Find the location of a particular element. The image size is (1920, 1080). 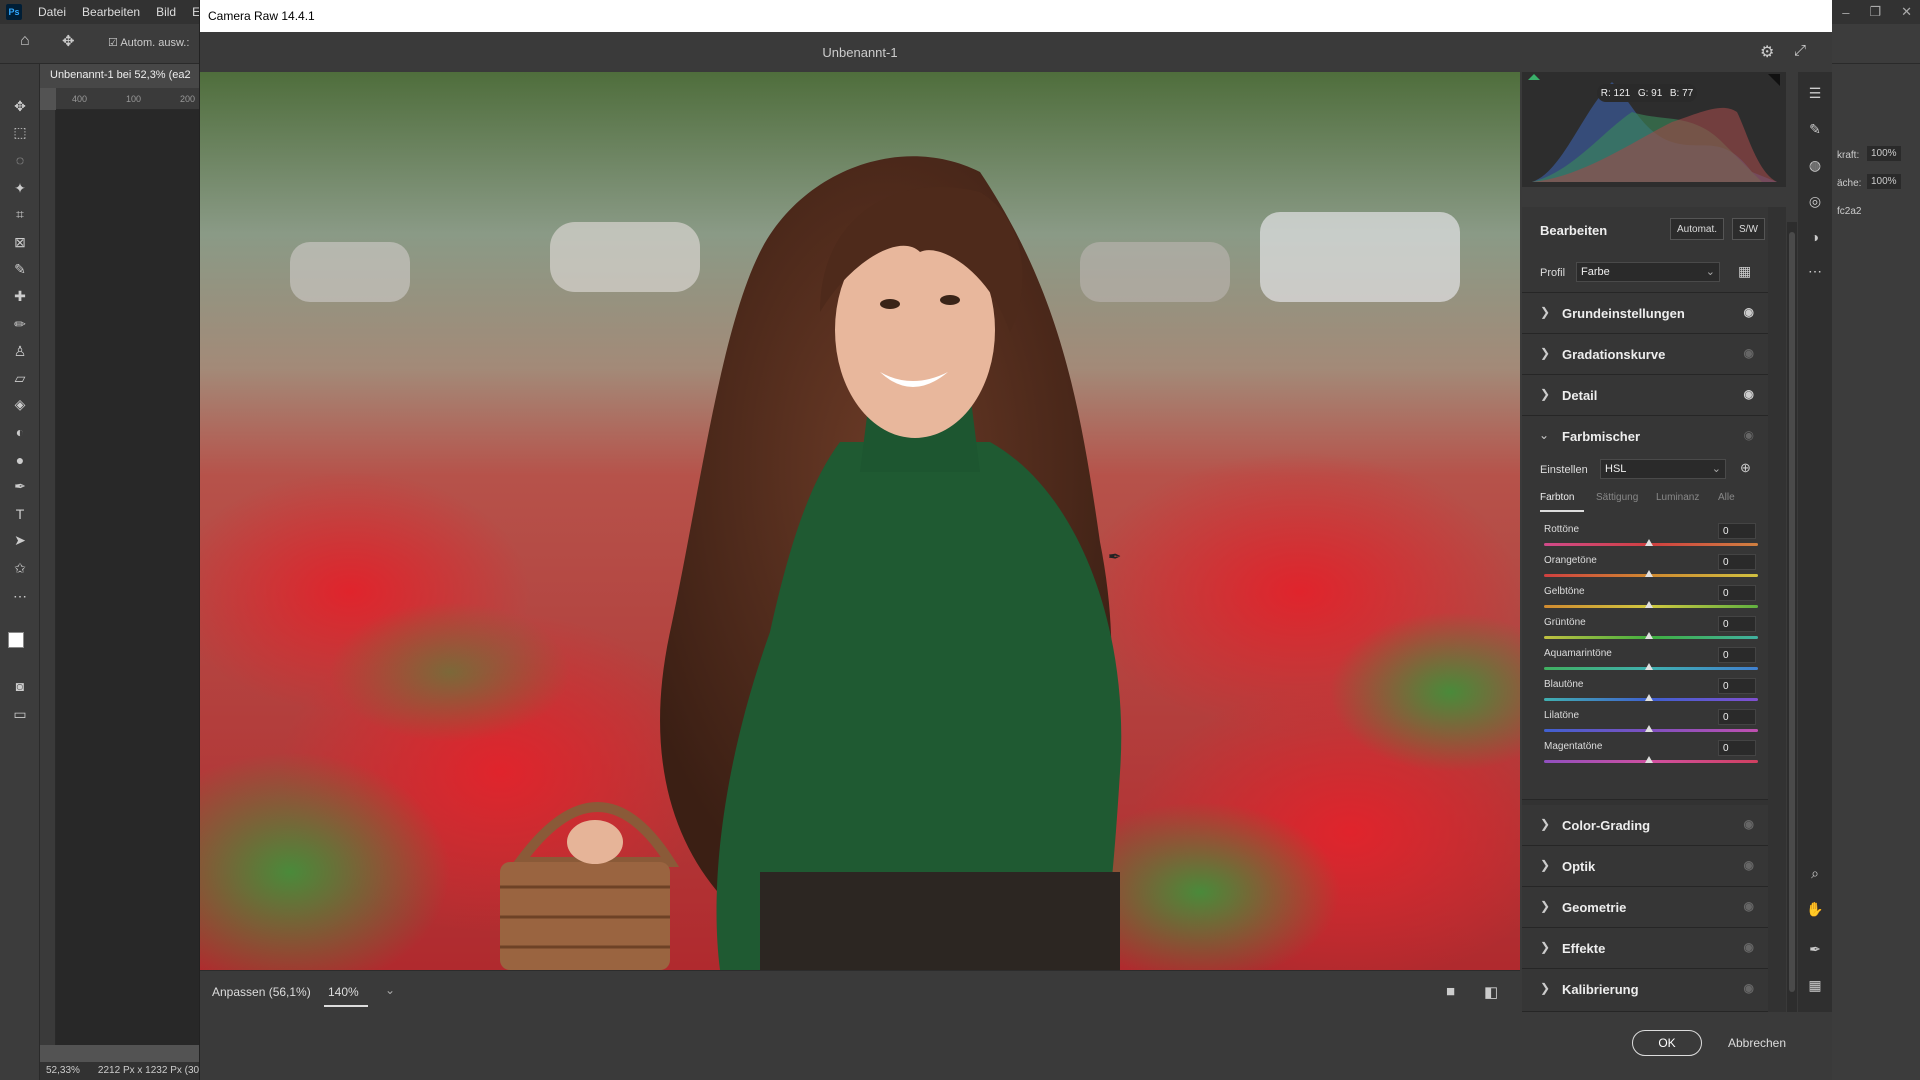

section-kalibrierung: ❯ Kalibrierung ◉ is located at coordinates (1645, 990).